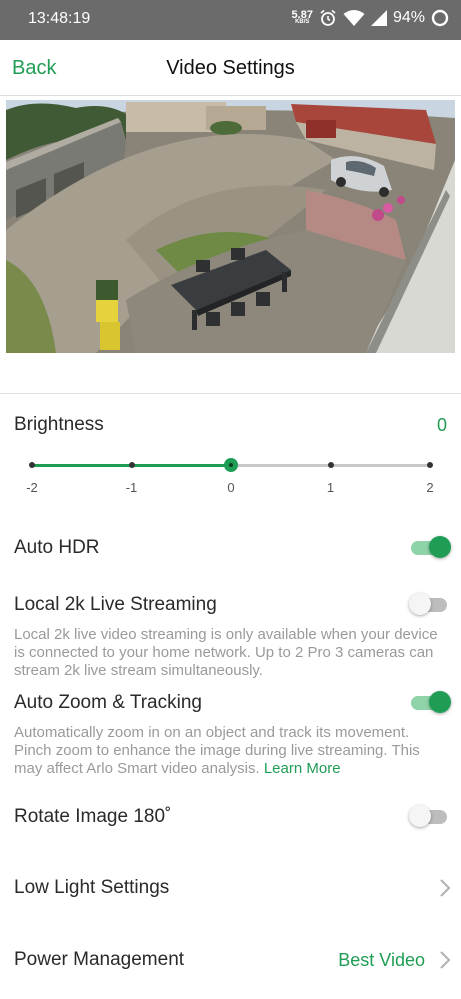 The image size is (461, 999). What do you see at coordinates (381, 960) in the screenshot?
I see `power-management-value: Best Video` at bounding box center [381, 960].